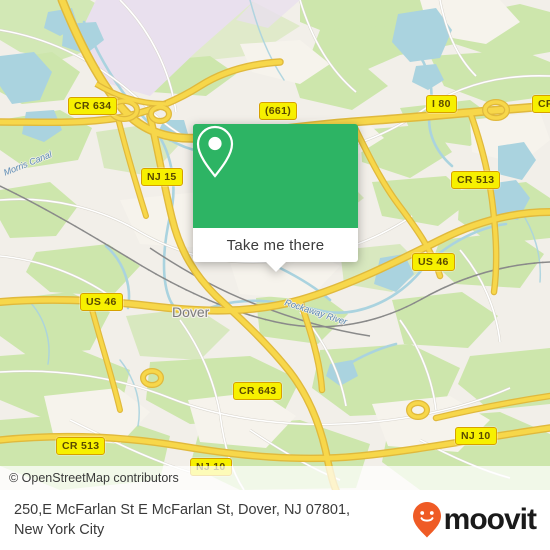  Describe the element at coordinates (258, 391) in the screenshot. I see `road-shield-cr-643: CR 643` at that location.